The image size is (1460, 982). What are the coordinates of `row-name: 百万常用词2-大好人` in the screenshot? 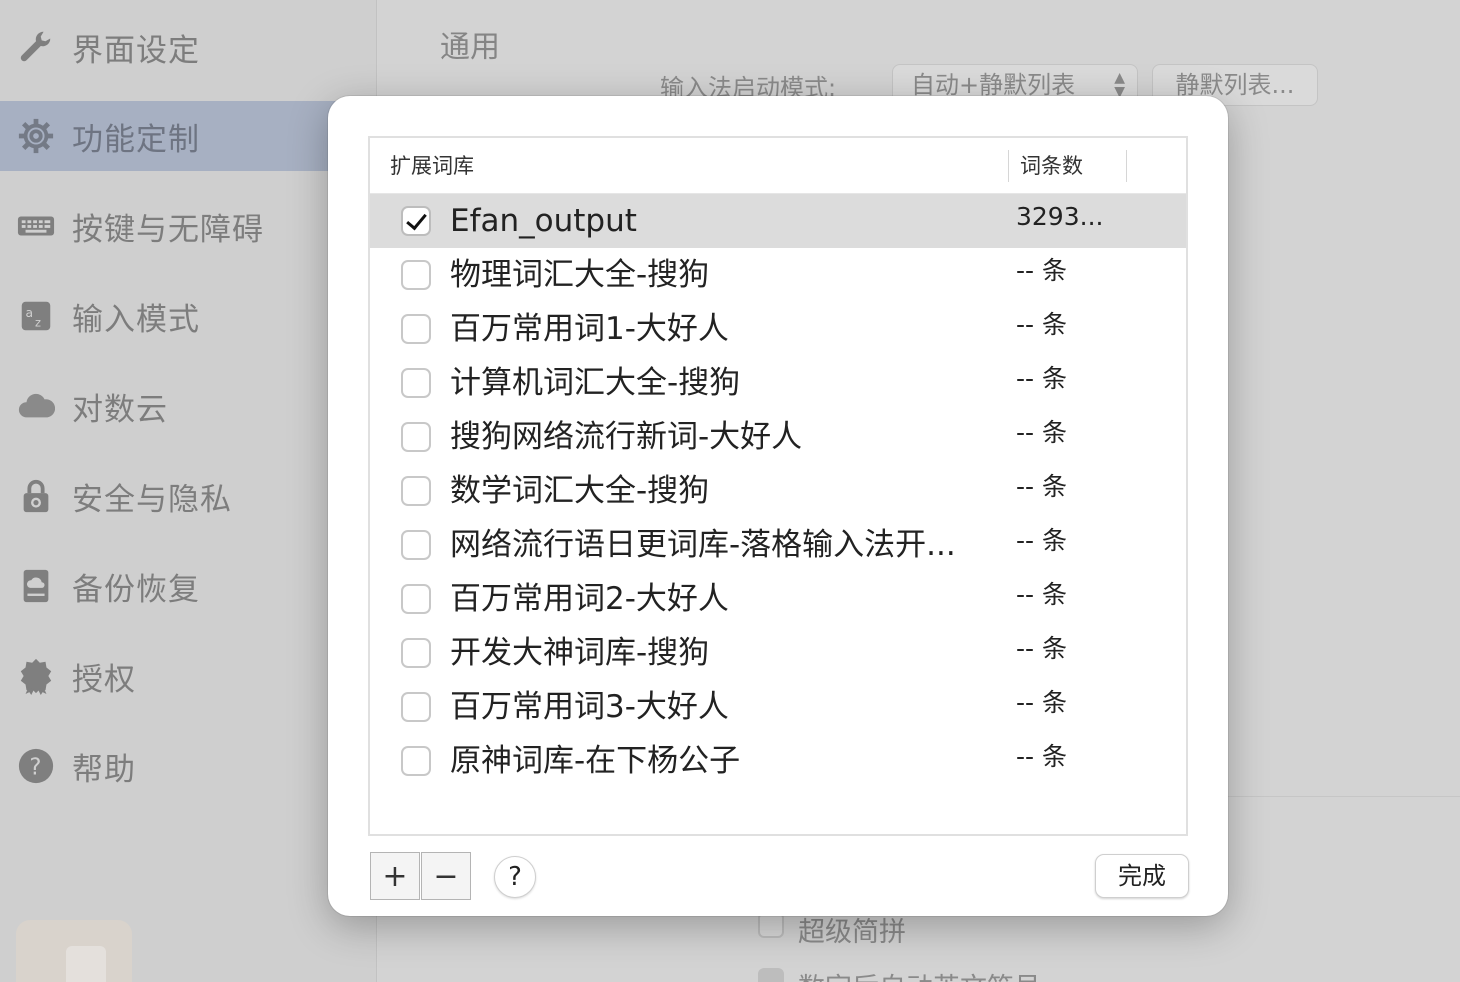 It's located at (589, 599).